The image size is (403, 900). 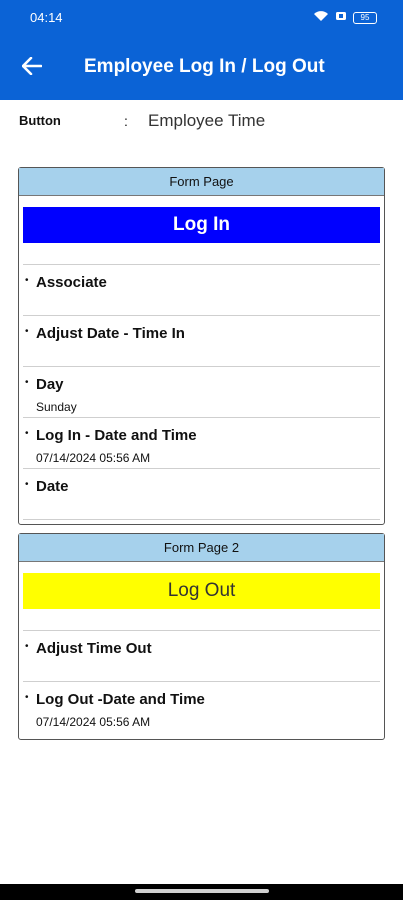 I want to click on section-header: Form Page 2, so click(x=201, y=548).